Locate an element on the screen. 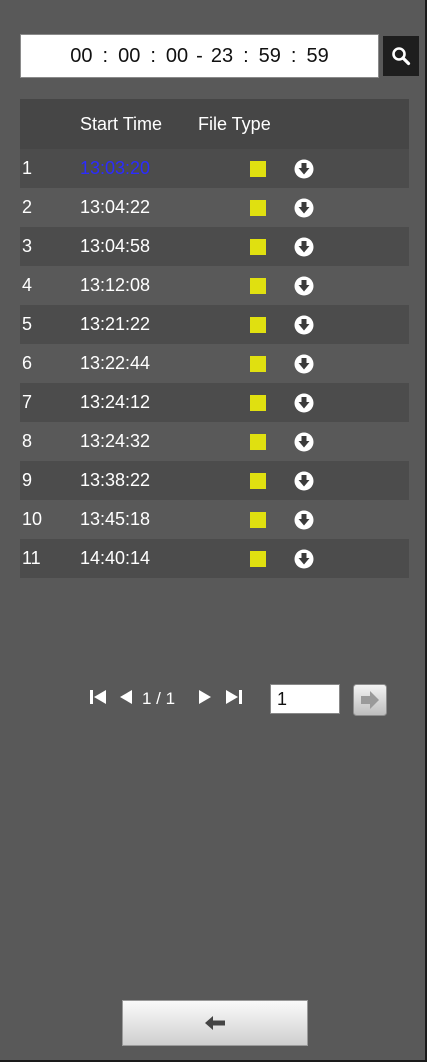 This screenshot has width=429, height=1062. table-row: 3 13:04:58 is located at coordinates (214, 246).